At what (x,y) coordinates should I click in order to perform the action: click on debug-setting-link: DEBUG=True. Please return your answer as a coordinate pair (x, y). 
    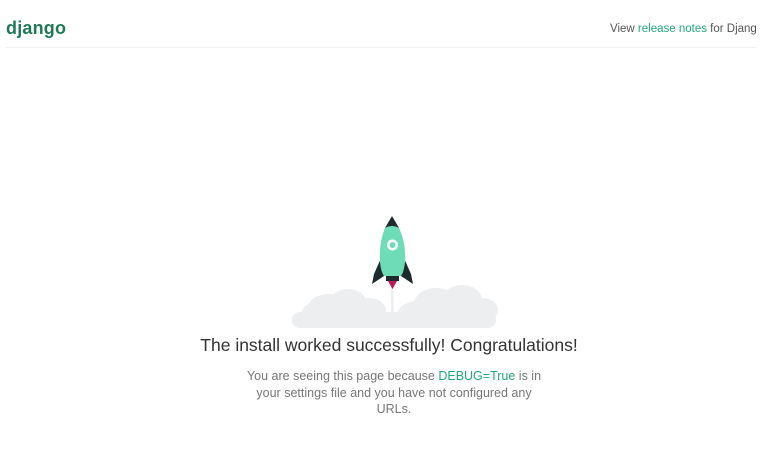
    Looking at the image, I should click on (476, 376).